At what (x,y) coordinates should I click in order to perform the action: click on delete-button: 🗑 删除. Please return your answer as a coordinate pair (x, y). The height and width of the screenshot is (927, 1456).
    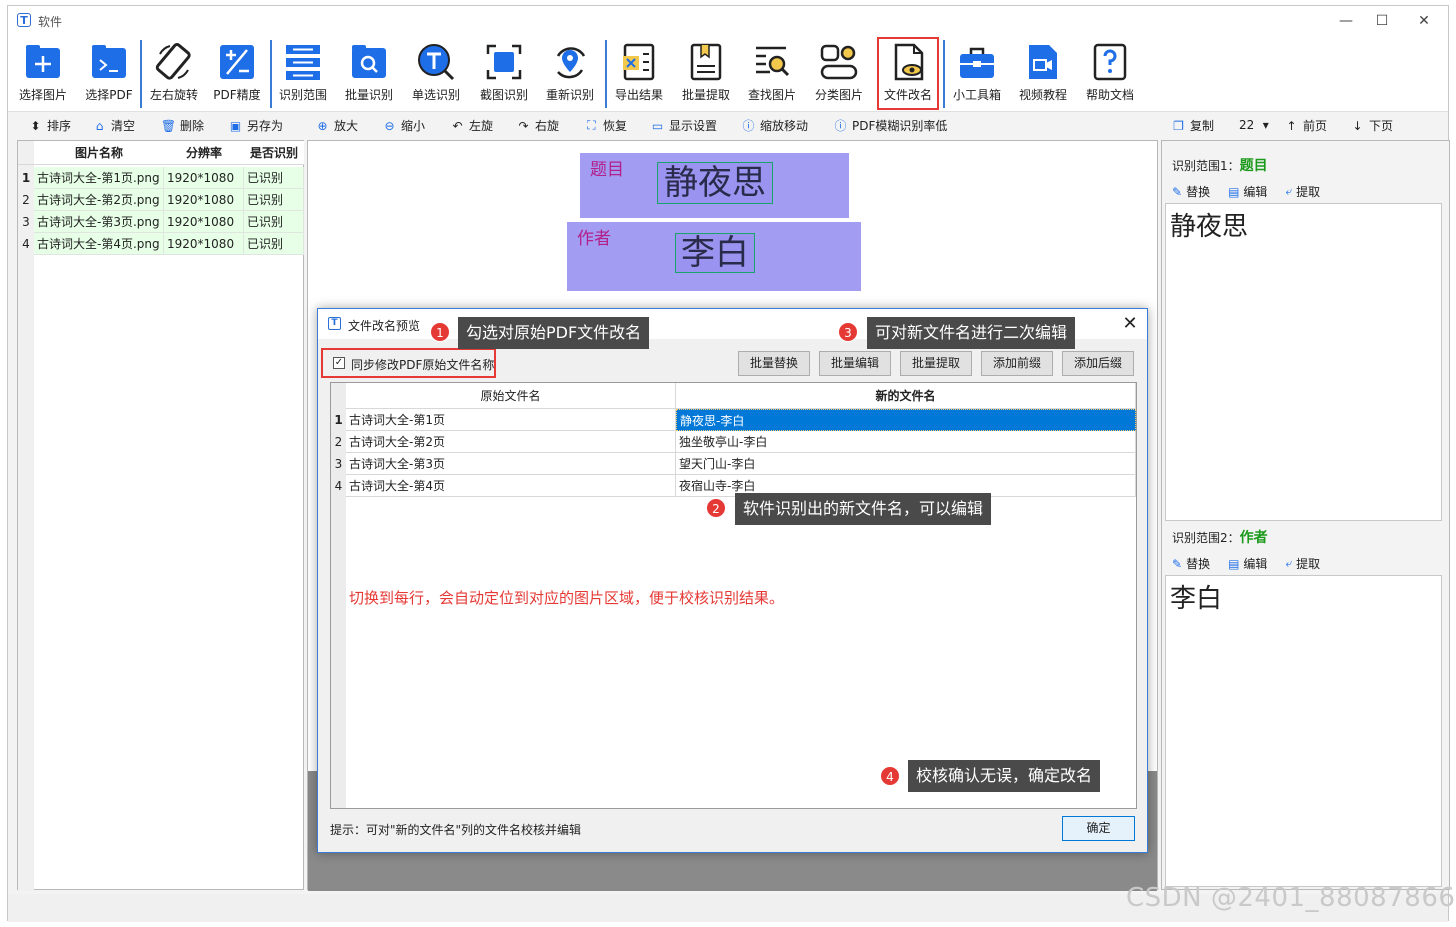
    Looking at the image, I should click on (182, 125).